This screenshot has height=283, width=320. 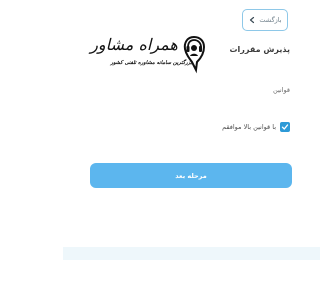 What do you see at coordinates (252, 20) in the screenshot?
I see `chevron-left-icon` at bounding box center [252, 20].